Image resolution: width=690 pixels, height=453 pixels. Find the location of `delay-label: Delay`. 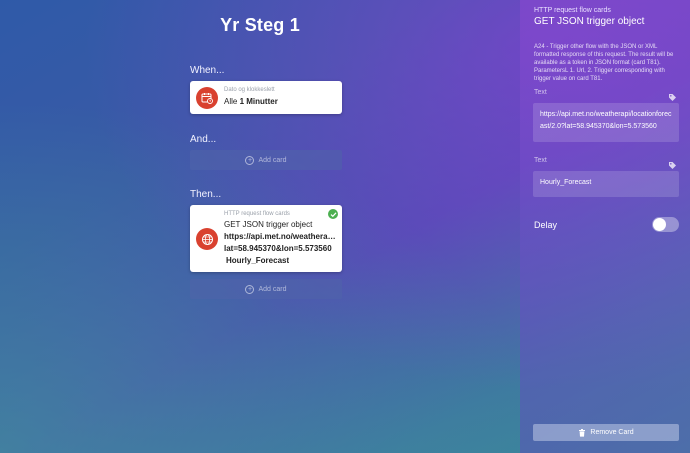

delay-label: Delay is located at coordinates (546, 225).